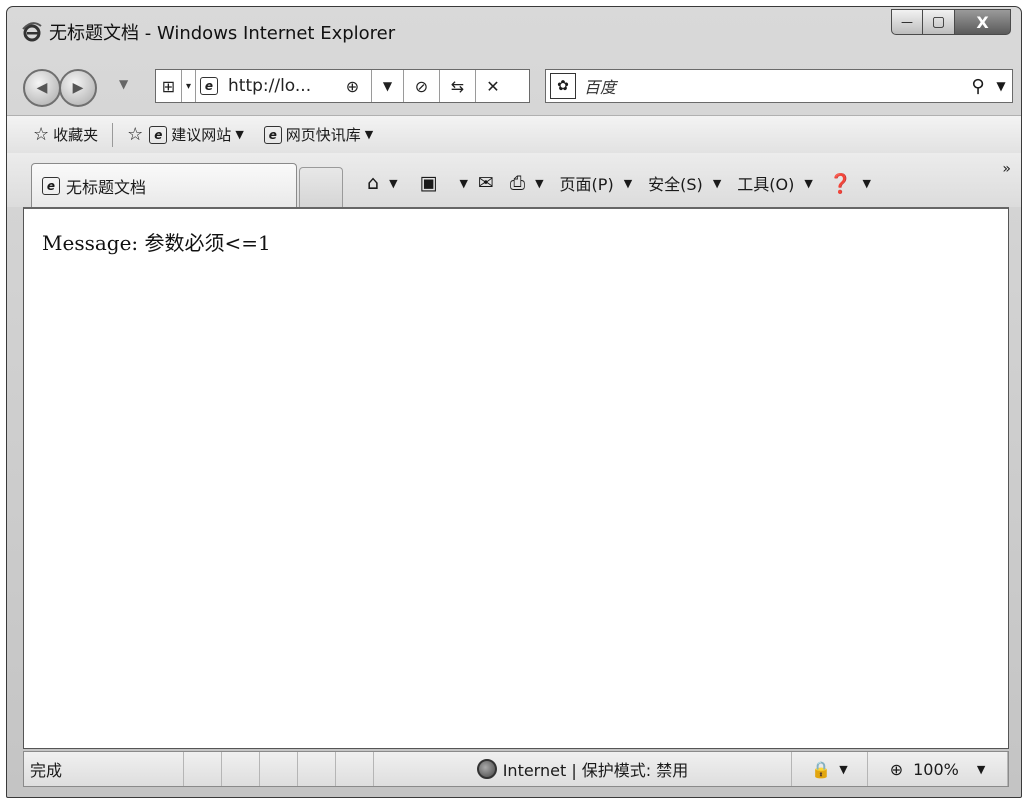  Describe the element at coordinates (41, 134) in the screenshot. I see `star-icon: ☆` at that location.